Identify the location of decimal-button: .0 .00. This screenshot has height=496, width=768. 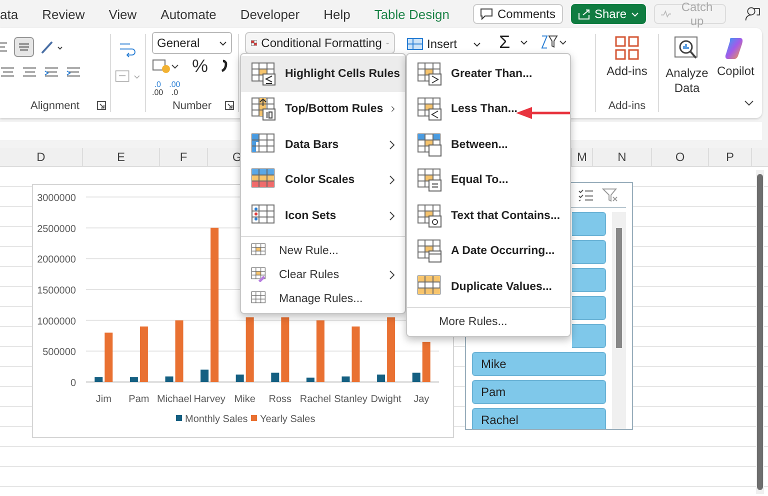
(158, 89).